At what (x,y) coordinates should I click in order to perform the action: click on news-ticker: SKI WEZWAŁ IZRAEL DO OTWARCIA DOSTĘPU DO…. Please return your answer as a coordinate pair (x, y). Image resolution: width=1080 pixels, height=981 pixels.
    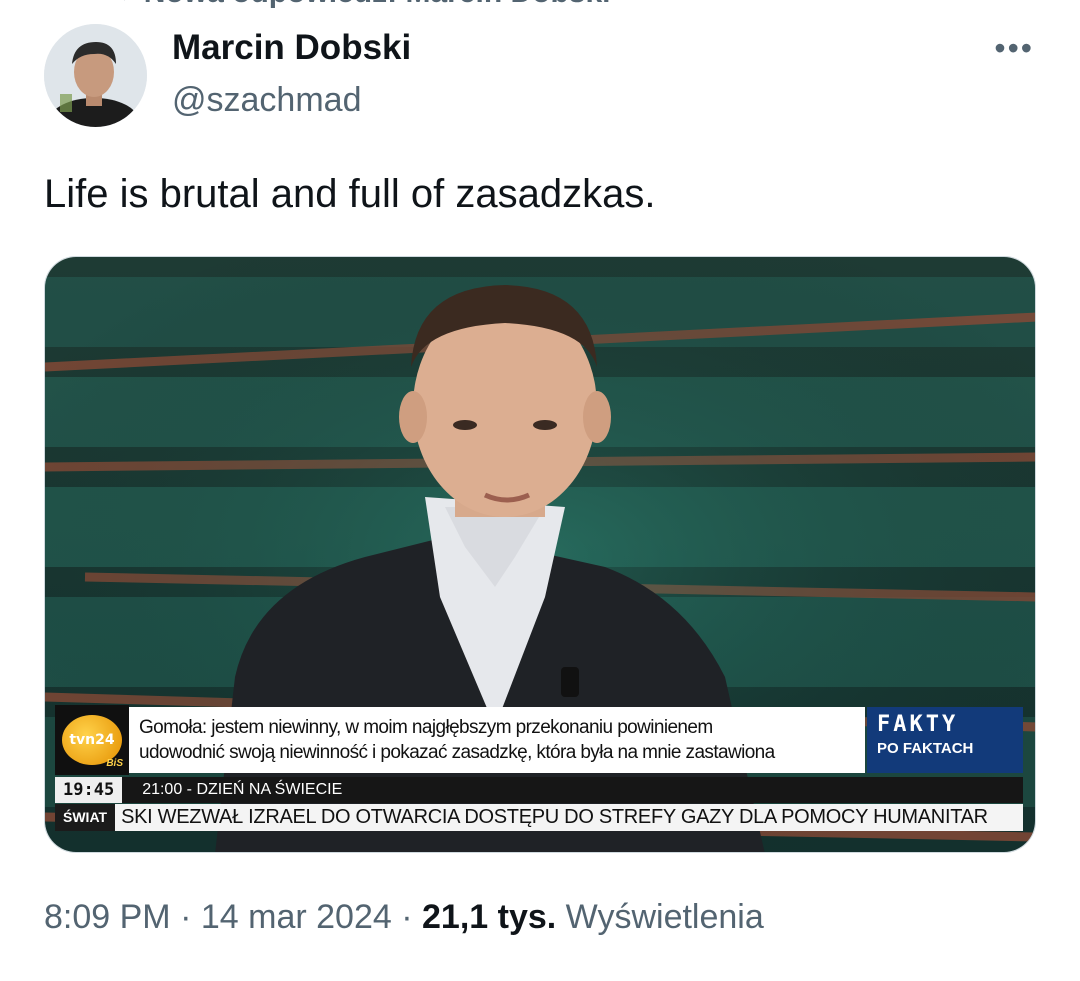
    Looking at the image, I should click on (554, 817).